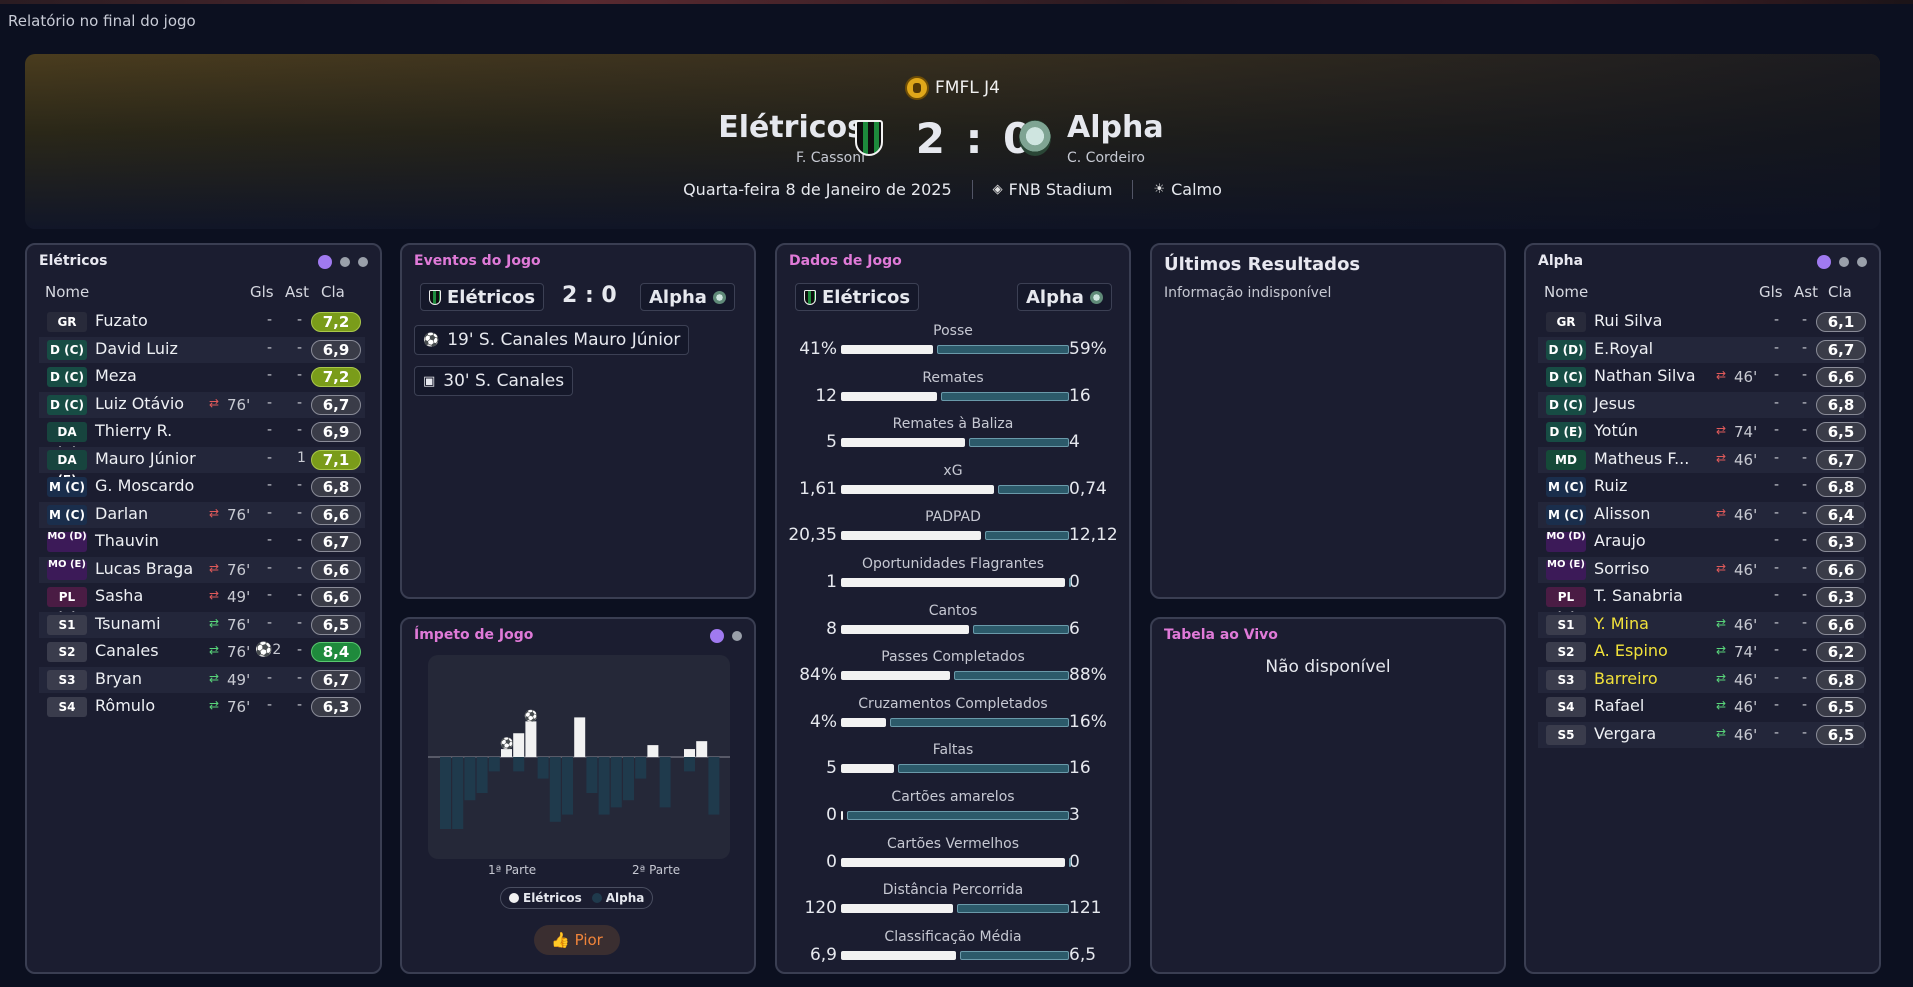 This screenshot has width=1913, height=987. I want to click on player-name: Tsunami, so click(128, 623).